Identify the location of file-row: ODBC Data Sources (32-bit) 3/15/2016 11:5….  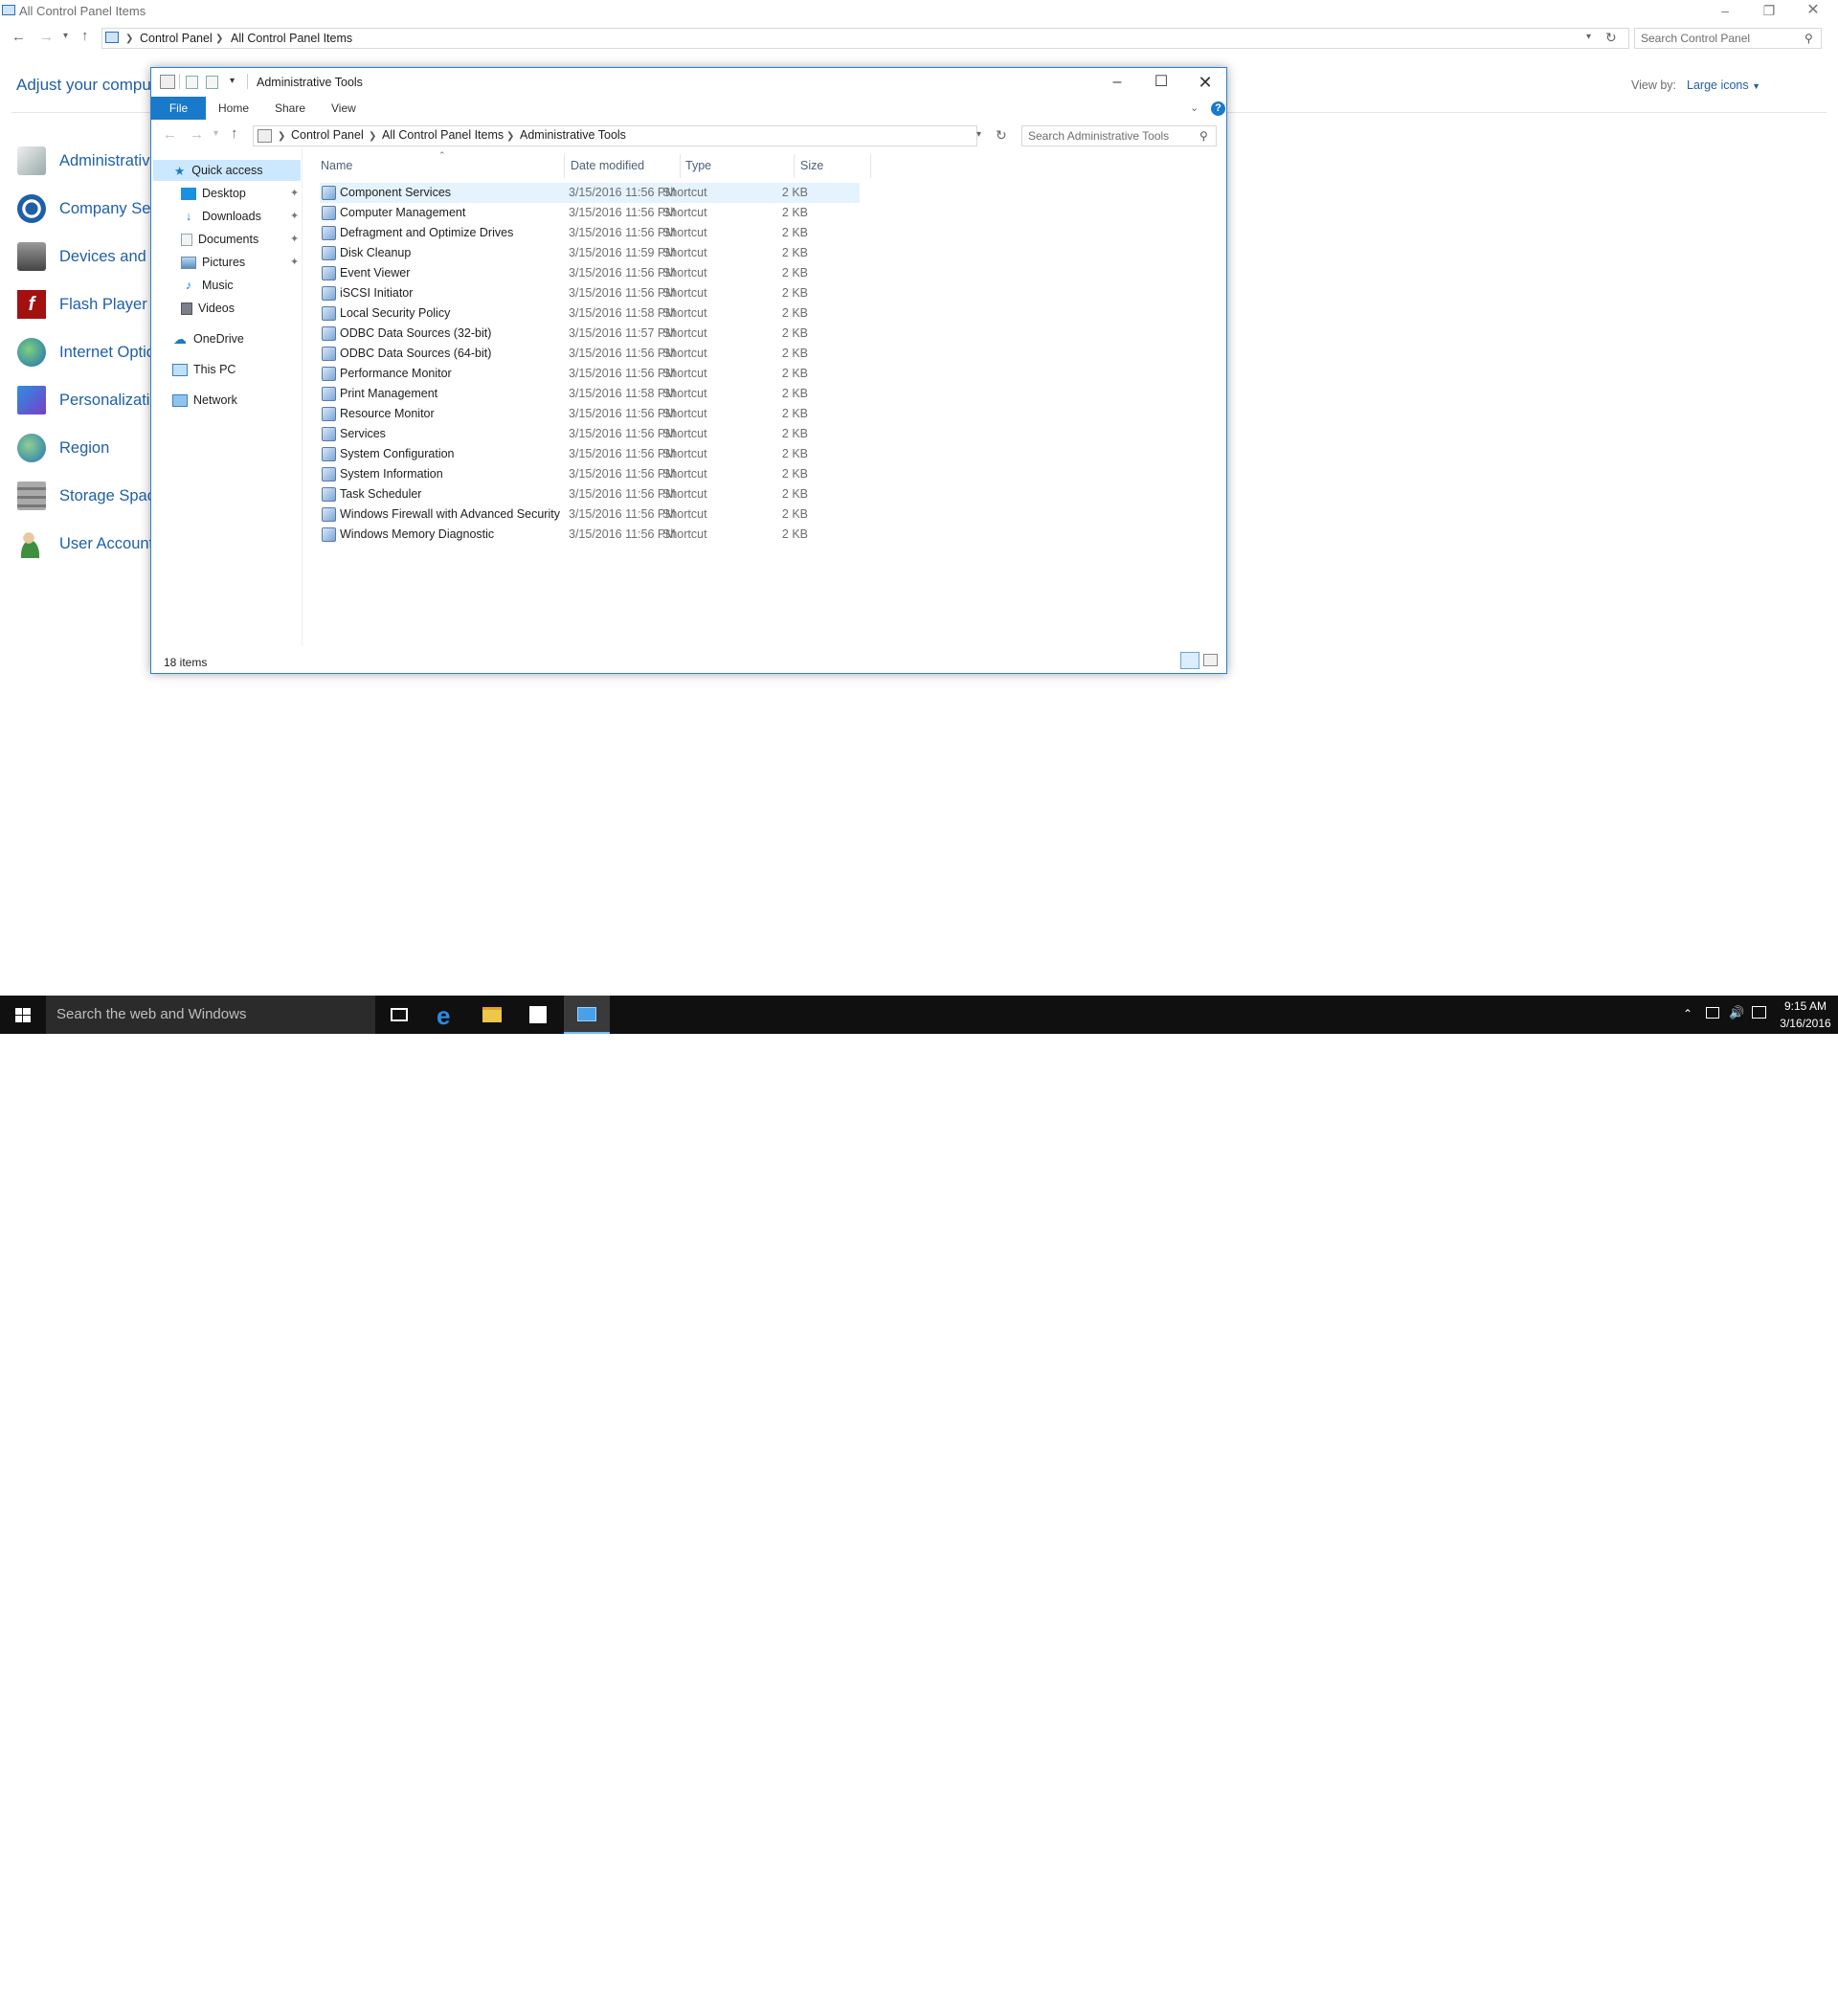
(590, 334).